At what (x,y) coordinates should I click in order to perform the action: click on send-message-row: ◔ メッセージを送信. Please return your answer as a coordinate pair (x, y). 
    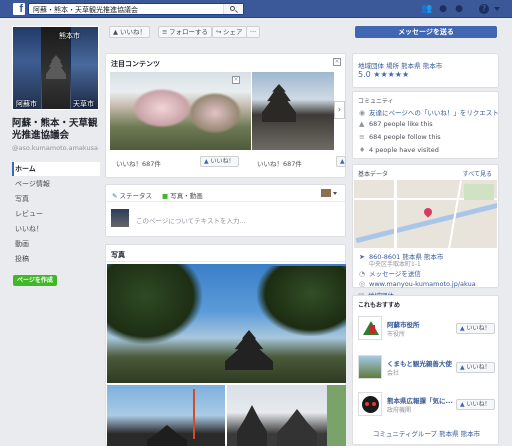
    Looking at the image, I should click on (390, 273).